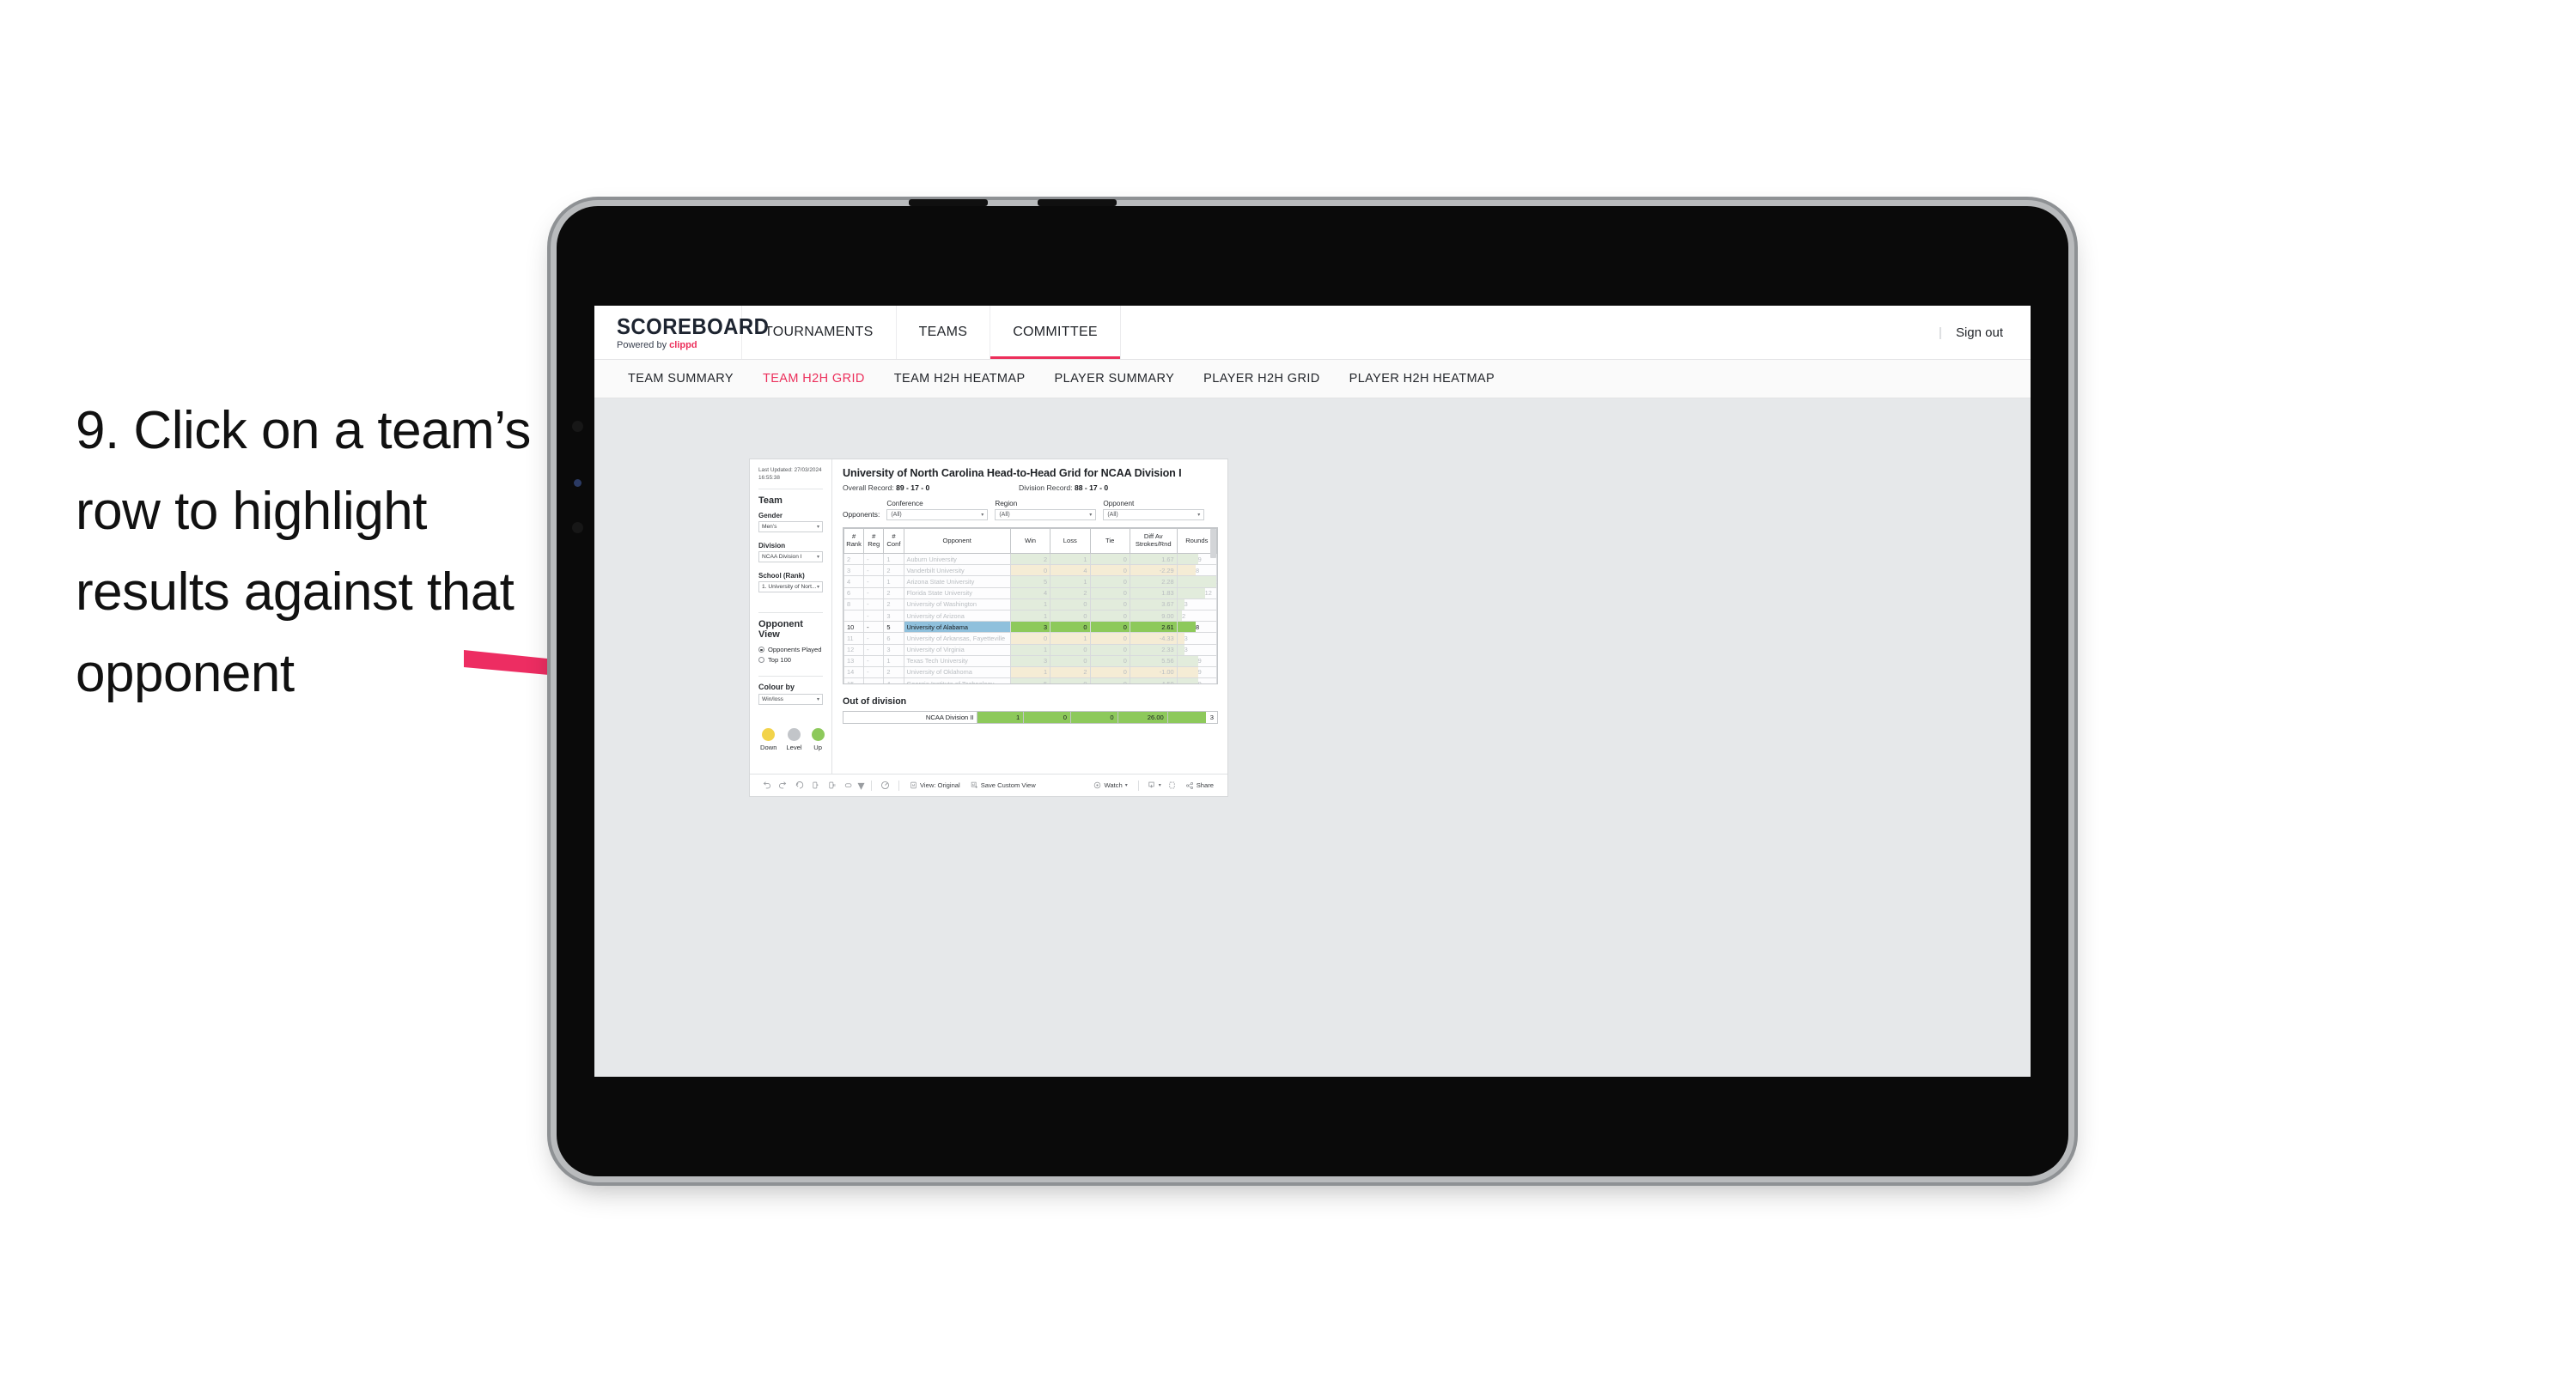  Describe the element at coordinates (1006, 503) in the screenshot. I see `region-filter-label: Region` at that location.